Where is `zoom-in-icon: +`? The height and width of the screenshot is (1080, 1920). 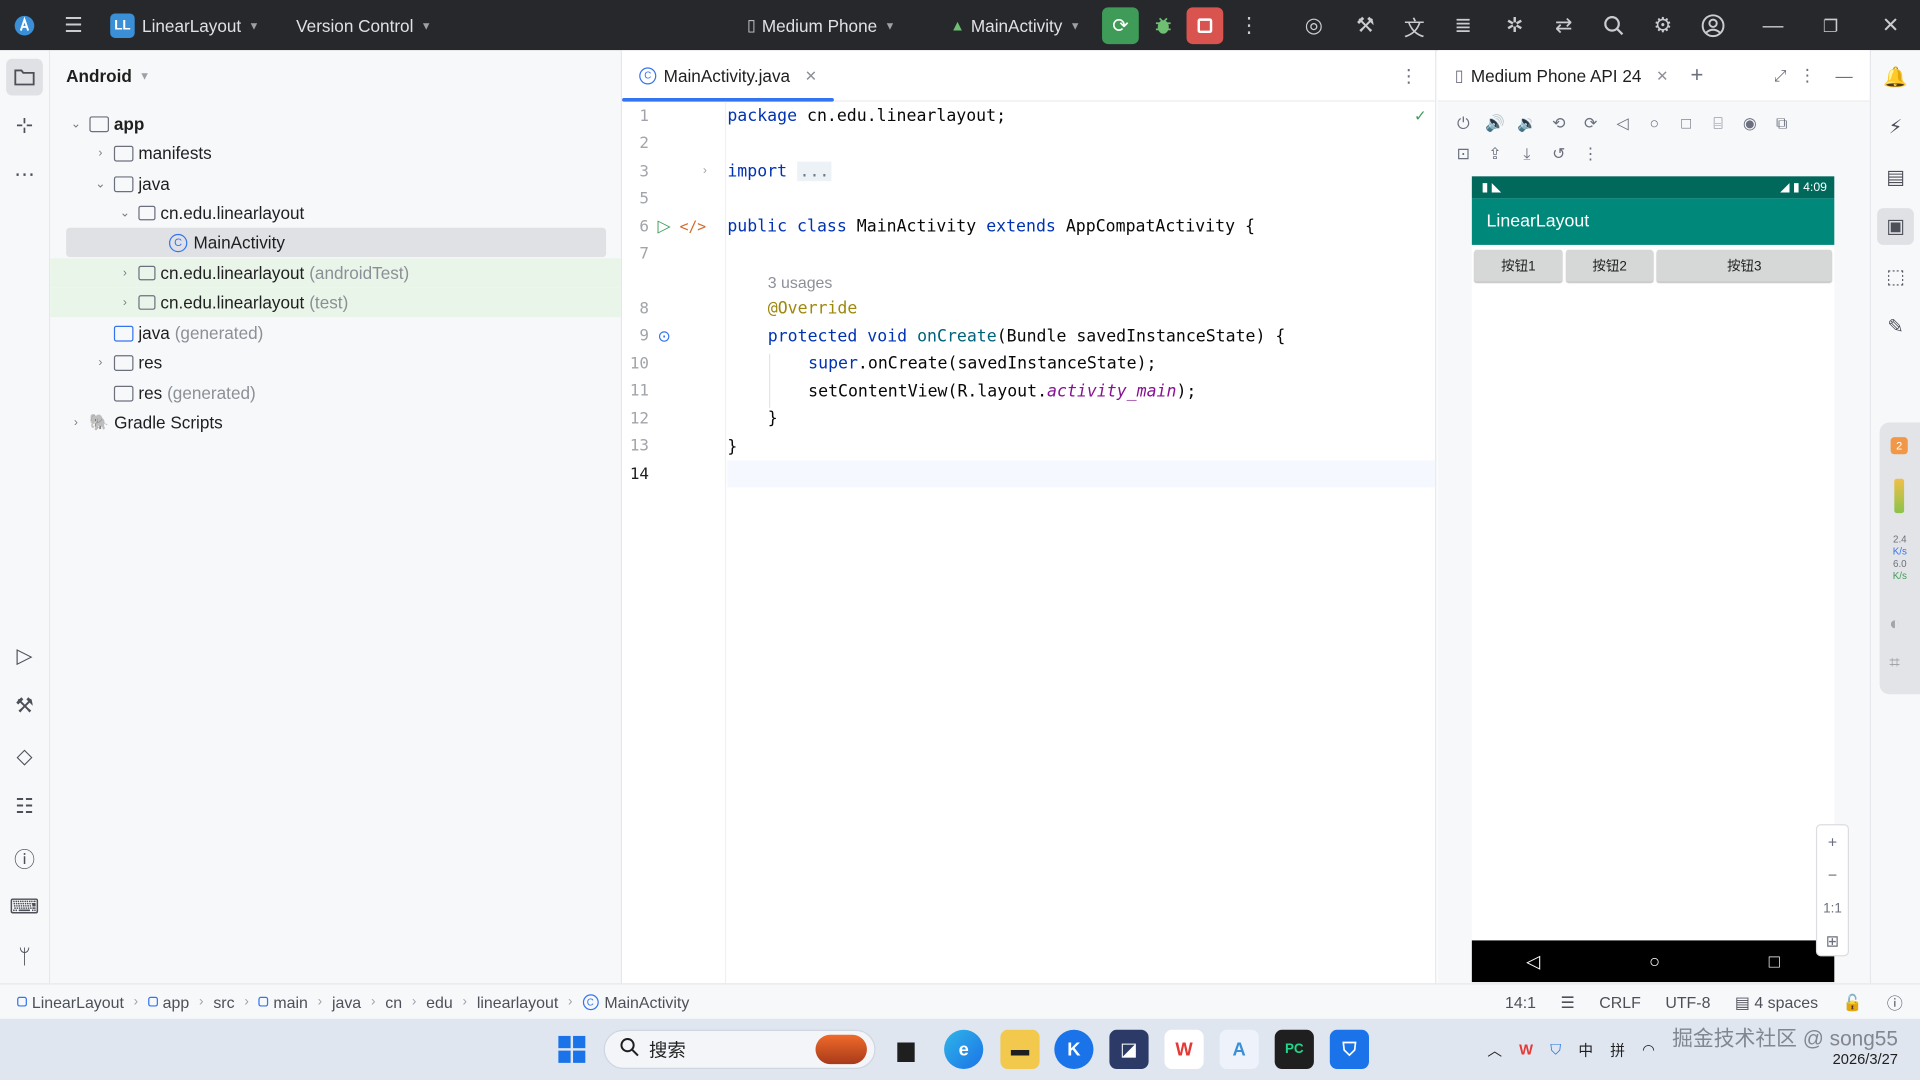 zoom-in-icon: + is located at coordinates (1832, 841).